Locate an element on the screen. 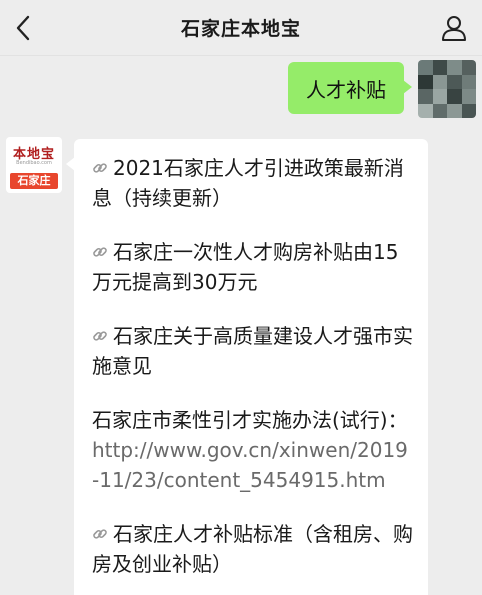 The height and width of the screenshot is (595, 482). sent-message-row: 人才补贴 is located at coordinates (382, 90).